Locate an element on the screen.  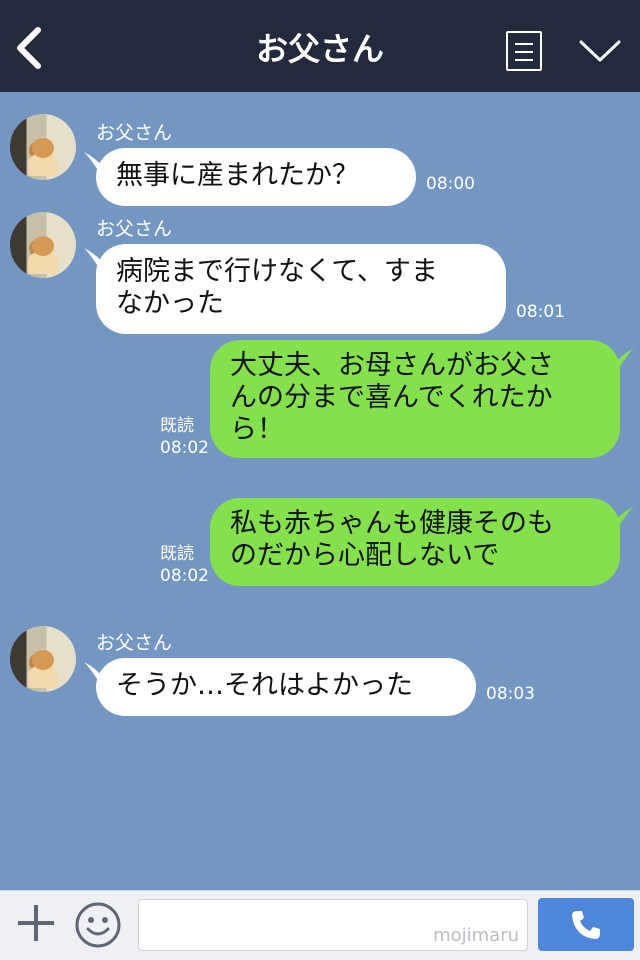
message-text: そうか…それはよかった is located at coordinates (264, 685).